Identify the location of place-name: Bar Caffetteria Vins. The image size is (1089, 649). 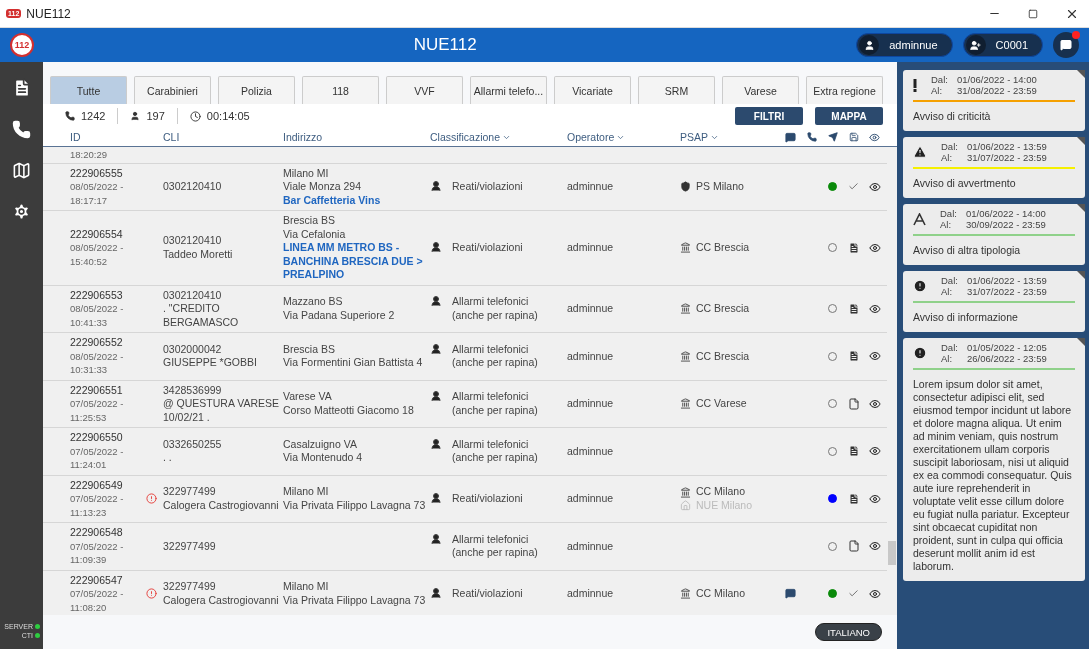
(332, 200).